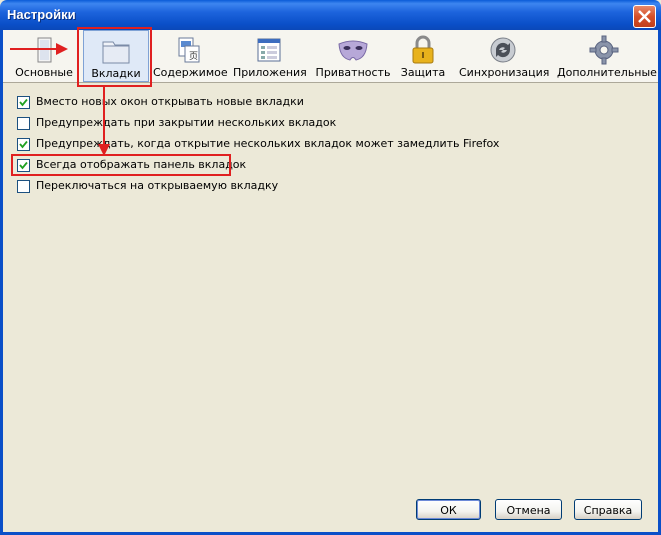 Image resolution: width=661 pixels, height=535 pixels. Describe the element at coordinates (608, 509) in the screenshot. I see `help-button: Справка` at that location.